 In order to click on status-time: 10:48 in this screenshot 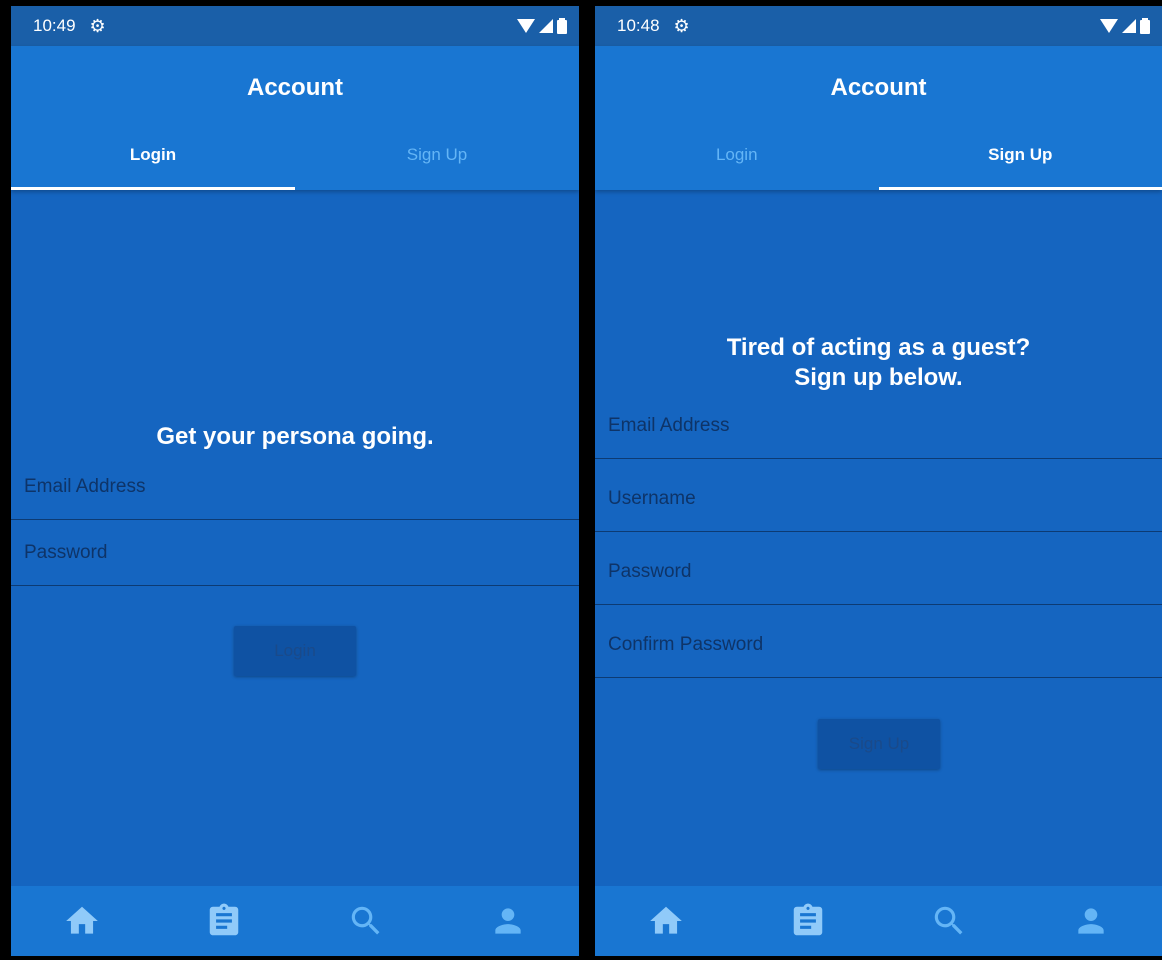, I will do `click(638, 25)`.